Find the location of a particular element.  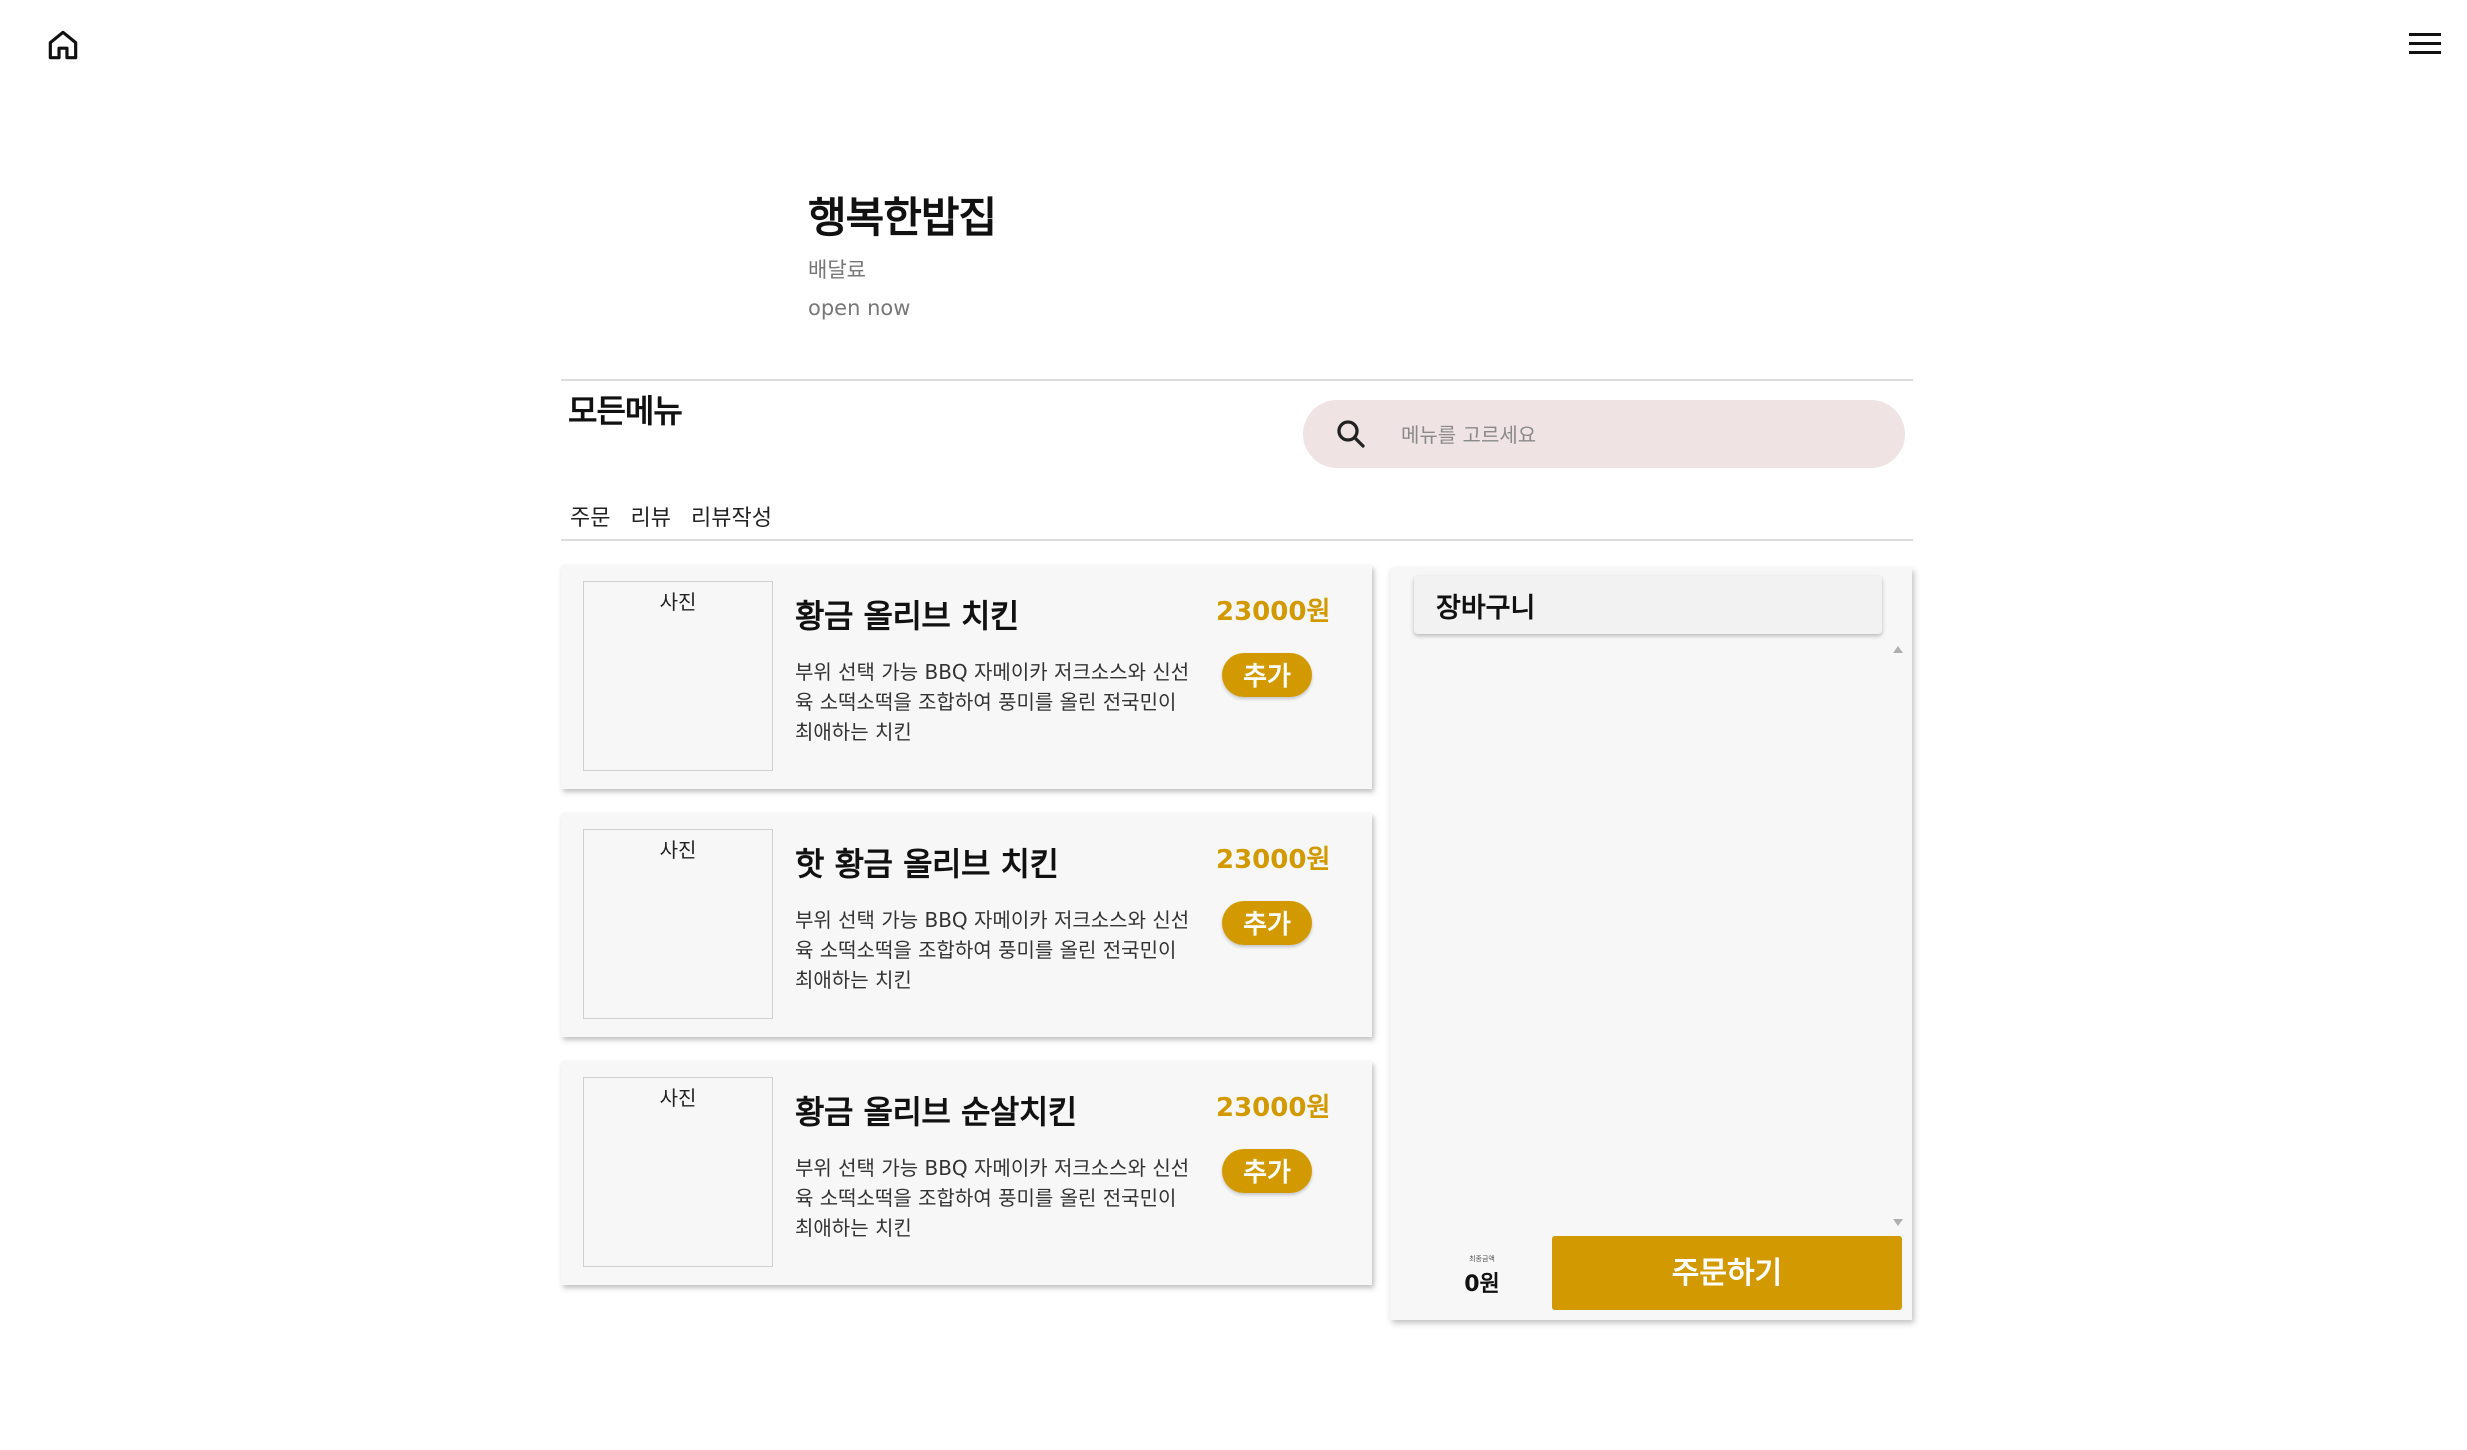

home-icon is located at coordinates (63, 45).